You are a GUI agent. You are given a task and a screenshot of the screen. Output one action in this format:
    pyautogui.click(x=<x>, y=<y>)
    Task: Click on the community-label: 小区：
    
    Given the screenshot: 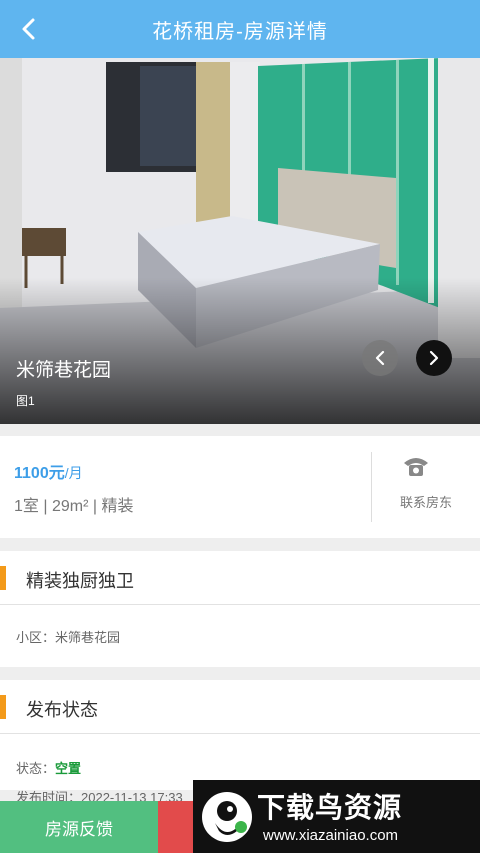 What is the action you would take?
    pyautogui.click(x=36, y=637)
    